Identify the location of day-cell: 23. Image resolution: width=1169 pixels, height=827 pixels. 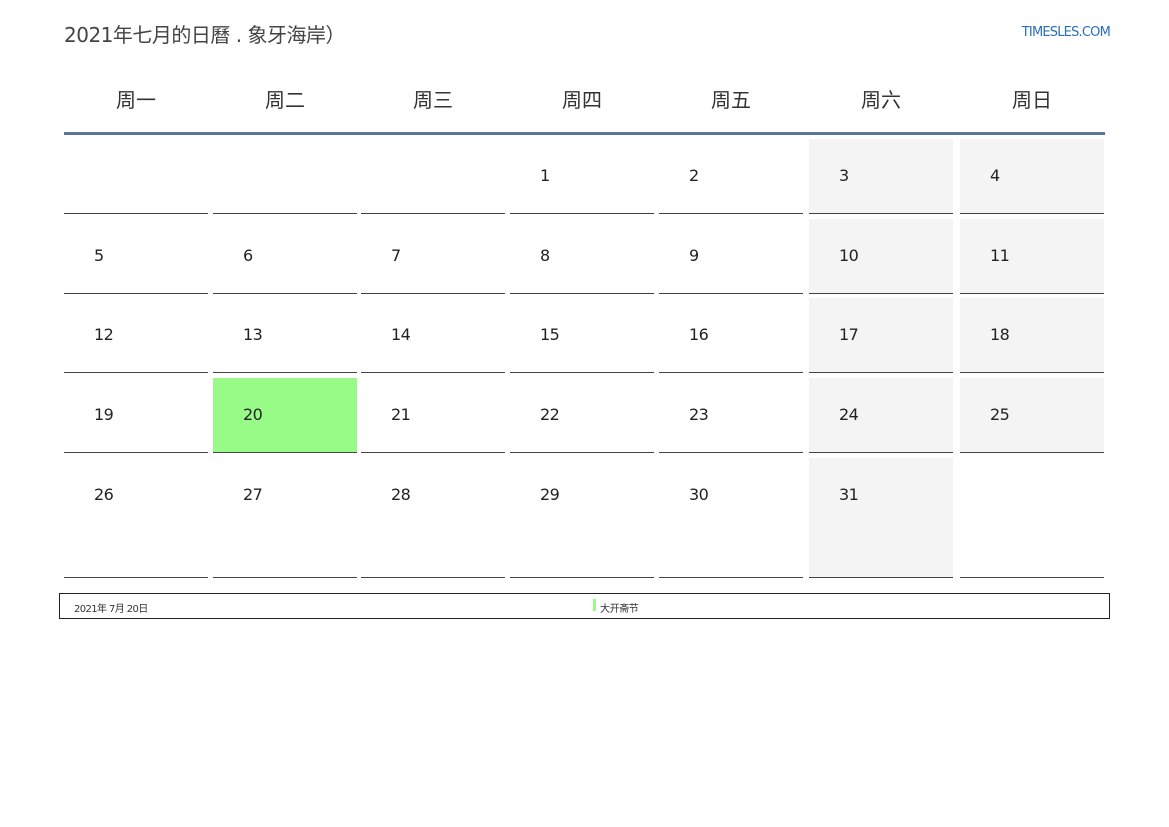
(731, 415).